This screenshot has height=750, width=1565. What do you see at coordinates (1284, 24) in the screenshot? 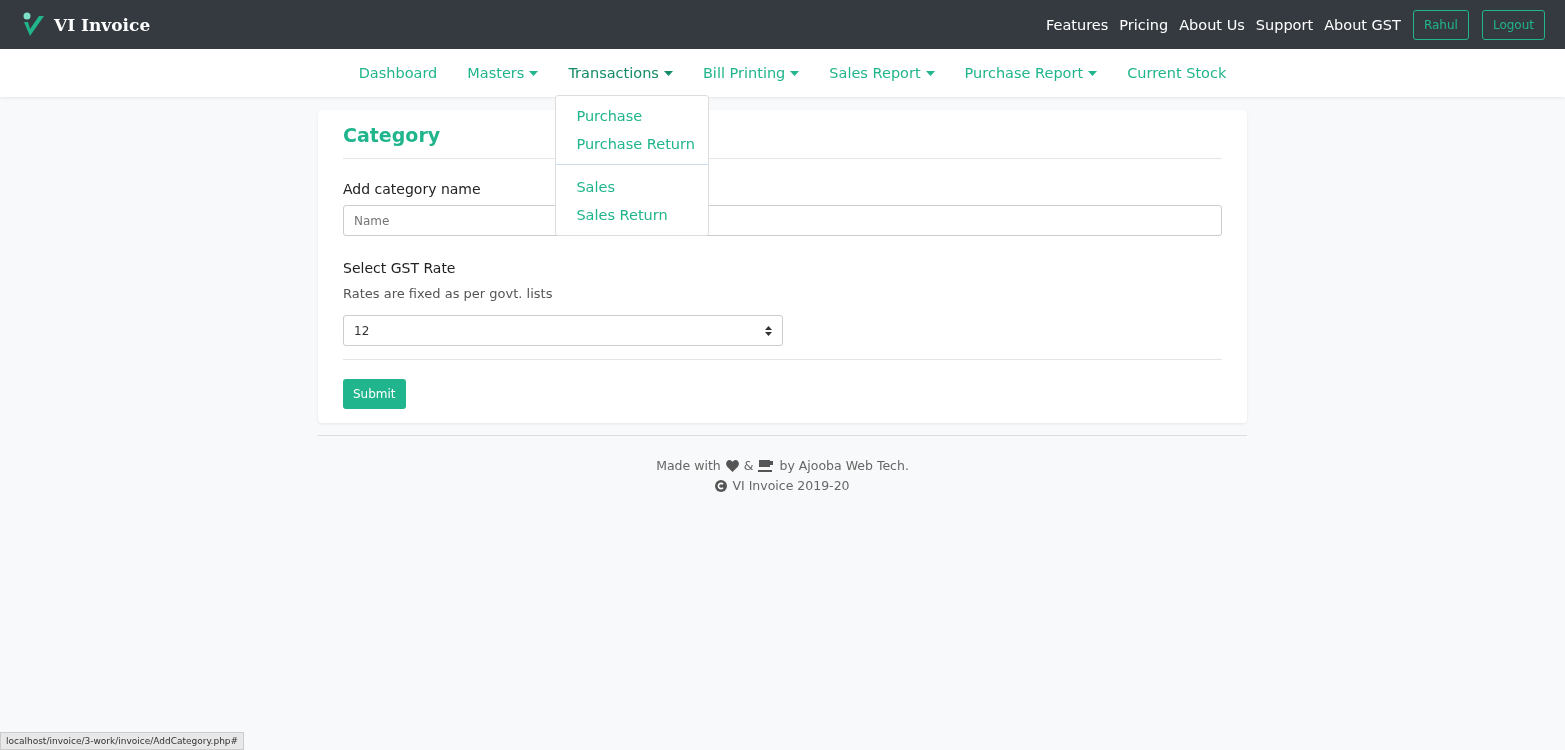
I see `nav-link: Support` at bounding box center [1284, 24].